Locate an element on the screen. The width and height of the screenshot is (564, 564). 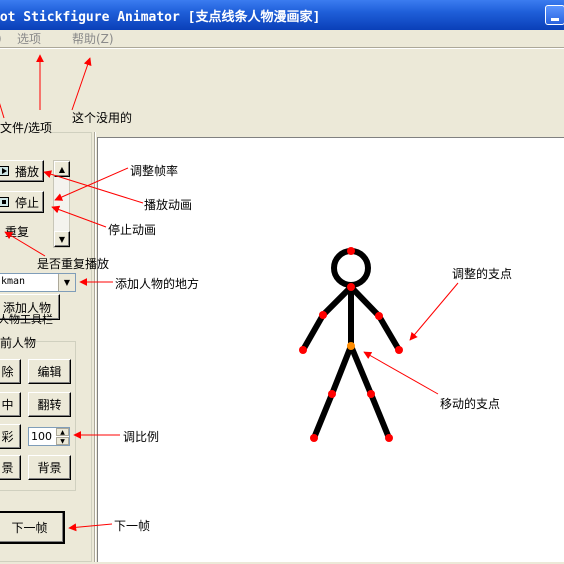
next-frame-button: 下一帧 is located at coordinates (32, 527).